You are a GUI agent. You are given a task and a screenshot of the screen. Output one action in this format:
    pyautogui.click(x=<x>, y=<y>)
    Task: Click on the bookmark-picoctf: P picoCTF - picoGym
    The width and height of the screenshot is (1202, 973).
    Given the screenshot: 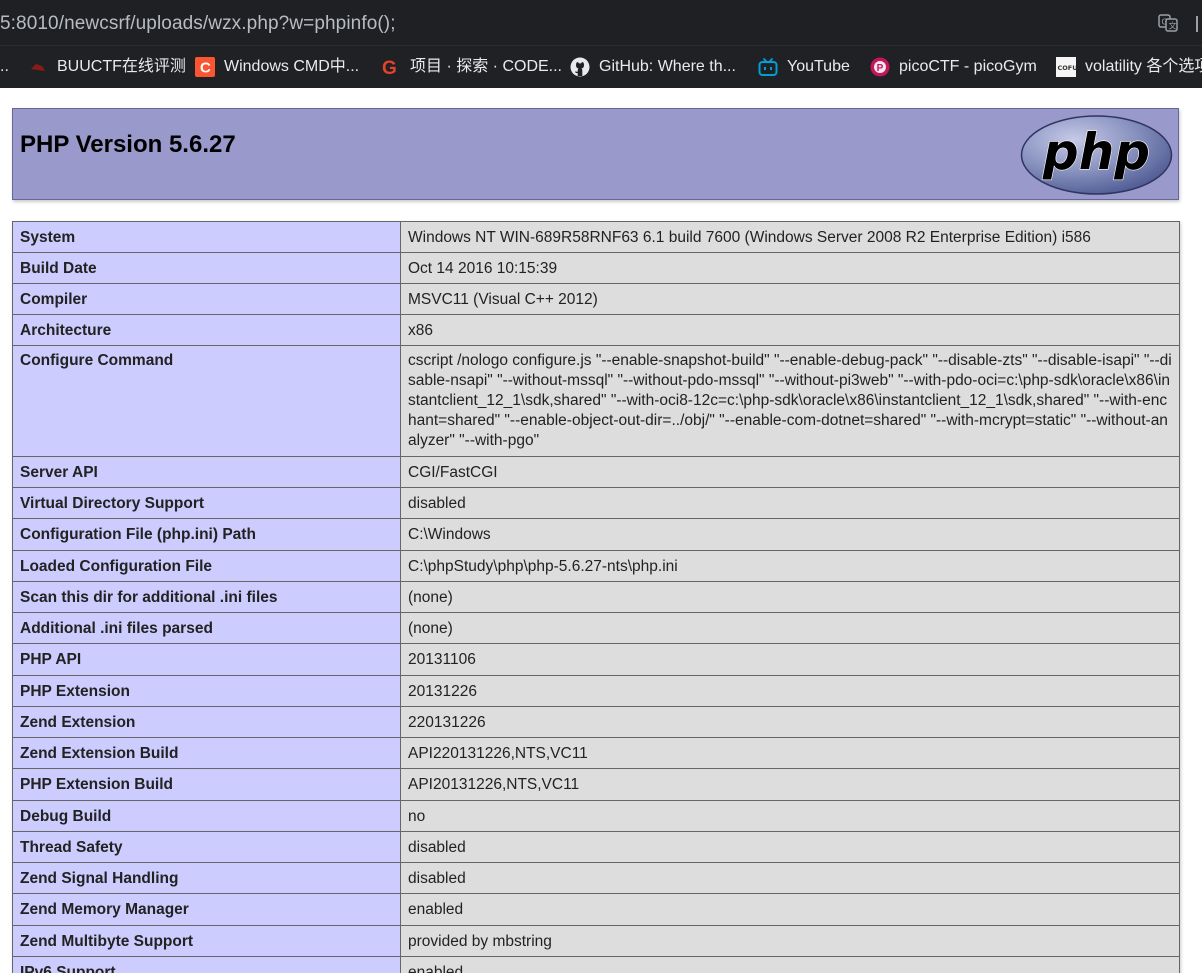 What is the action you would take?
    pyautogui.click(x=953, y=67)
    